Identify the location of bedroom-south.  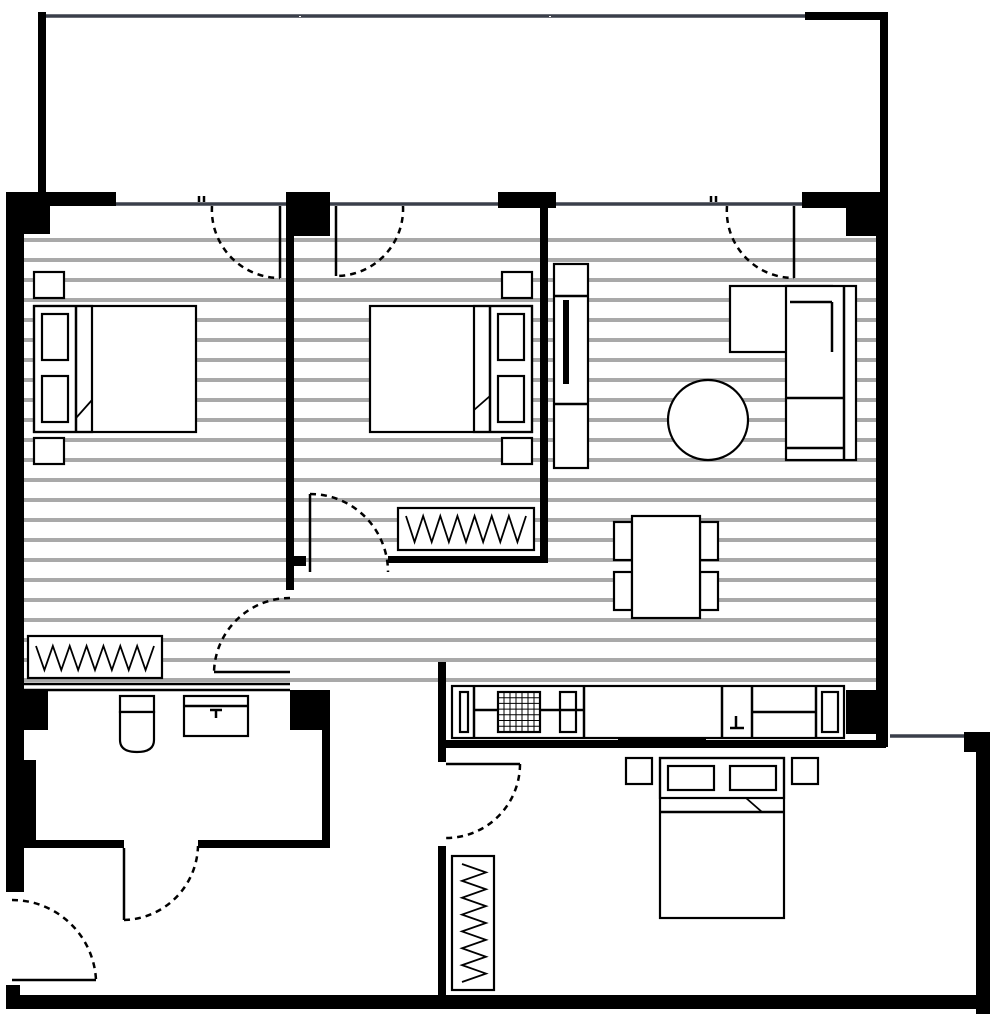
(635, 874).